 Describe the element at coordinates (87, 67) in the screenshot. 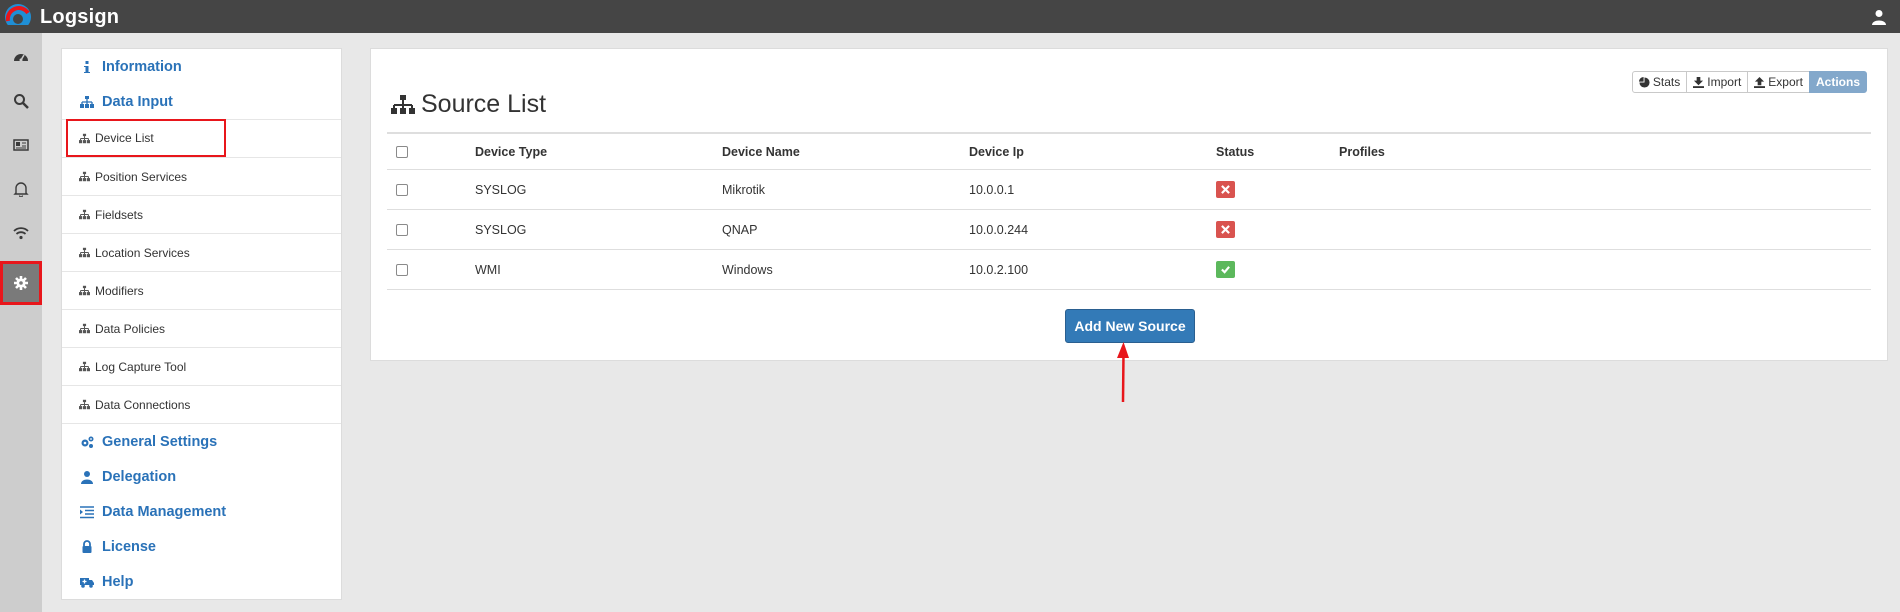

I see `info-icon` at that location.